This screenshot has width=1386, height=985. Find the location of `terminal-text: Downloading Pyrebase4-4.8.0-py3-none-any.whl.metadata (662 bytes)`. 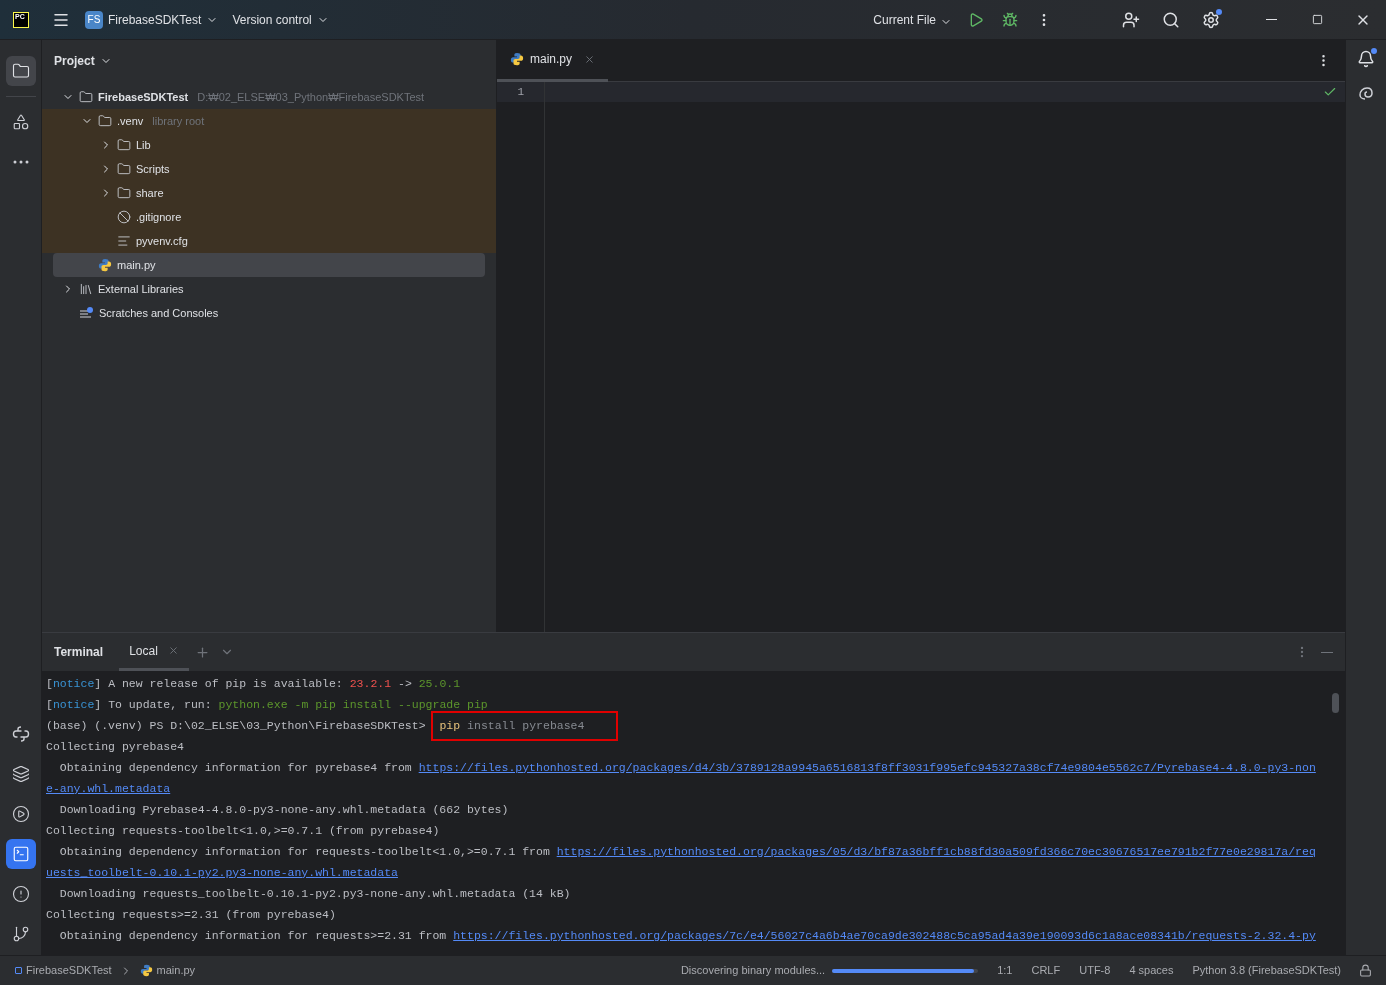

terminal-text: Downloading Pyrebase4-4.8.0-py3-none-any.whl.metadata (662 bytes) is located at coordinates (283, 809).